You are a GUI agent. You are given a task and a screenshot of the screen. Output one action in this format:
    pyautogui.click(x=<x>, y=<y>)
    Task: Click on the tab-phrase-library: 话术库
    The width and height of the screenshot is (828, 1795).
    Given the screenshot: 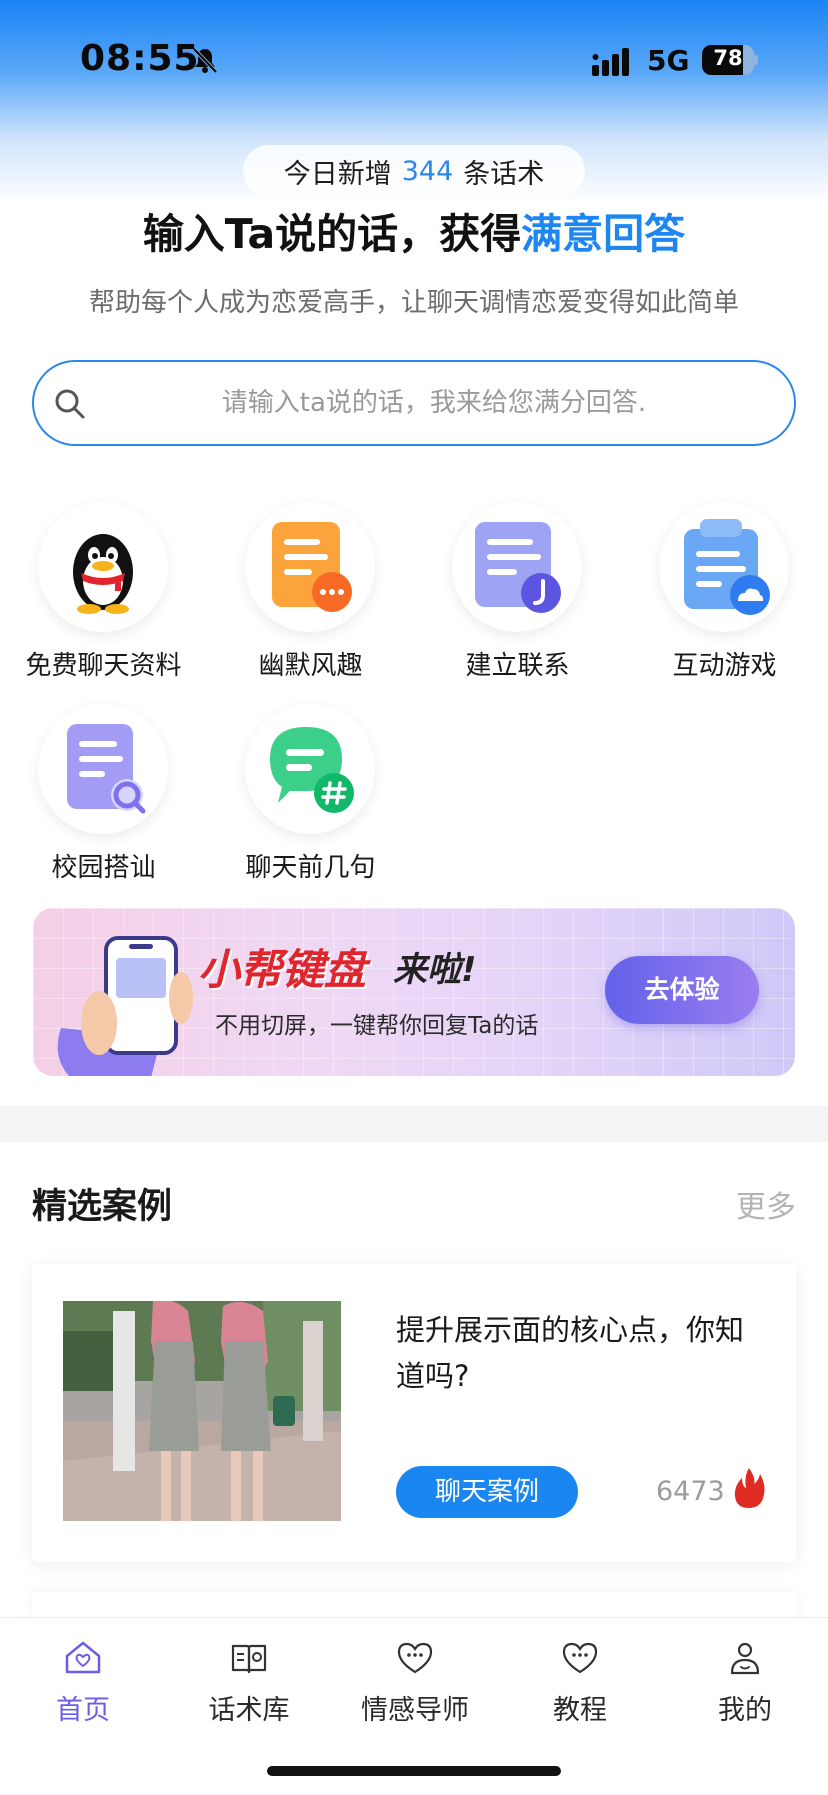 What is the action you would take?
    pyautogui.click(x=249, y=1688)
    